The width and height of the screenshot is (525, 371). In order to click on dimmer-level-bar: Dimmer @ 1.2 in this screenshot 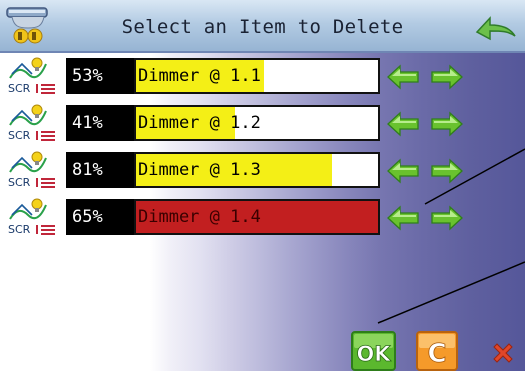, I will do `click(257, 123)`.